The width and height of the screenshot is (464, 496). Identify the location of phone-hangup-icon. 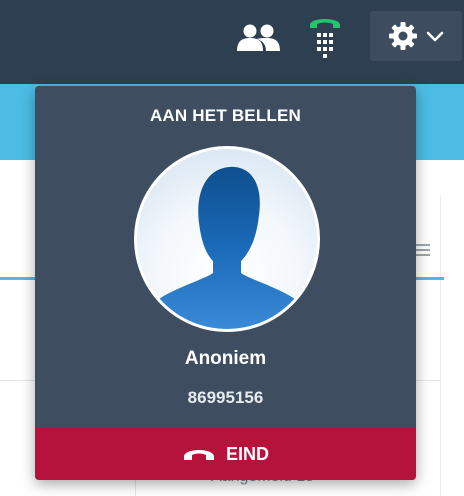
(199, 454).